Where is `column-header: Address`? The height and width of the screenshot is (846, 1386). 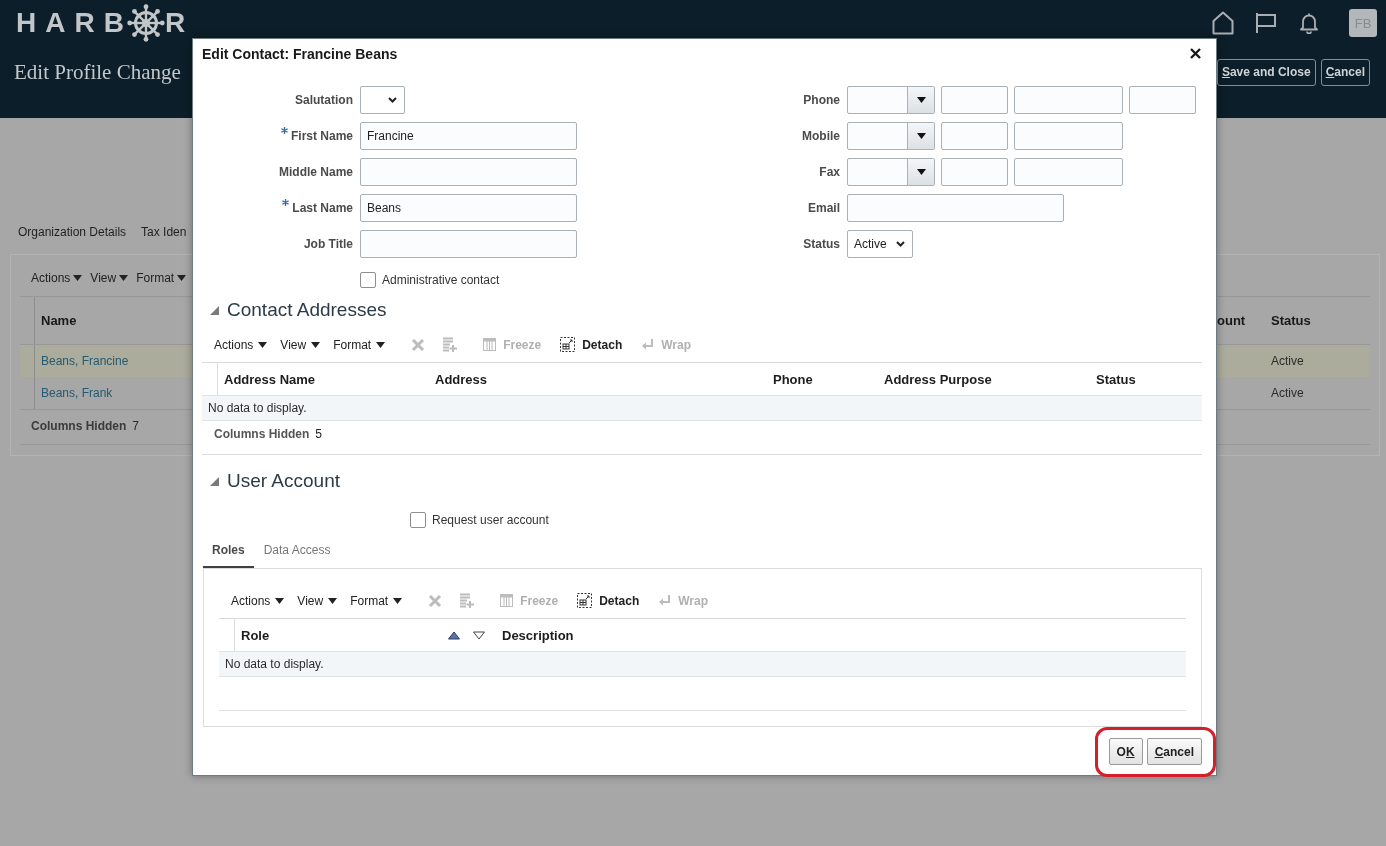
column-header: Address is located at coordinates (461, 379).